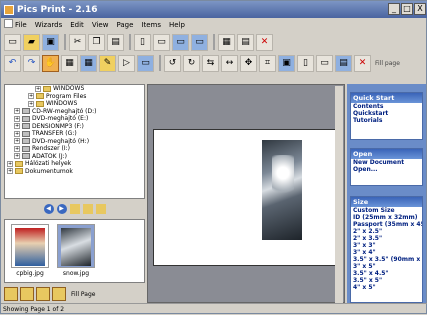 The width and height of the screenshot is (427, 315). What do you see at coordinates (386, 252) in the screenshot?
I see `size-option: 3" x 4"` at bounding box center [386, 252].